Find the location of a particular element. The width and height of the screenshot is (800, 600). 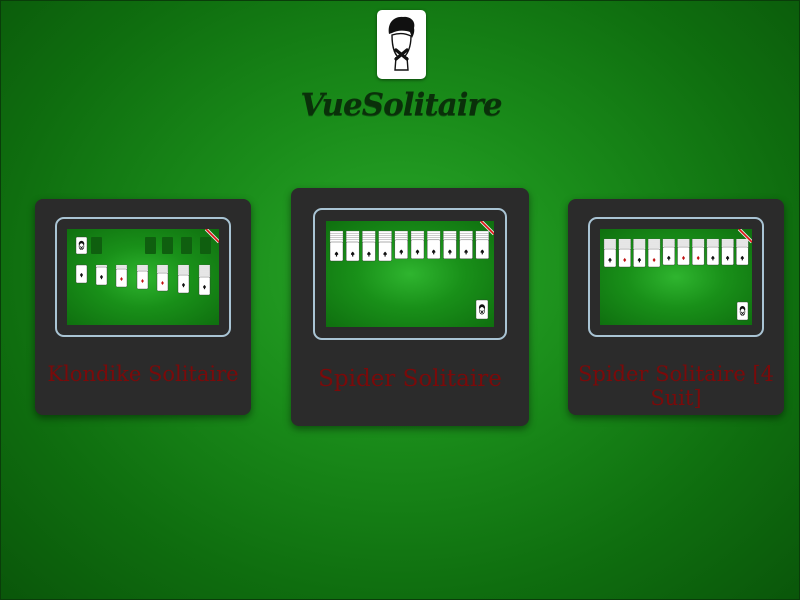

game-title-spider: Spider Solitaire is located at coordinates (410, 379).